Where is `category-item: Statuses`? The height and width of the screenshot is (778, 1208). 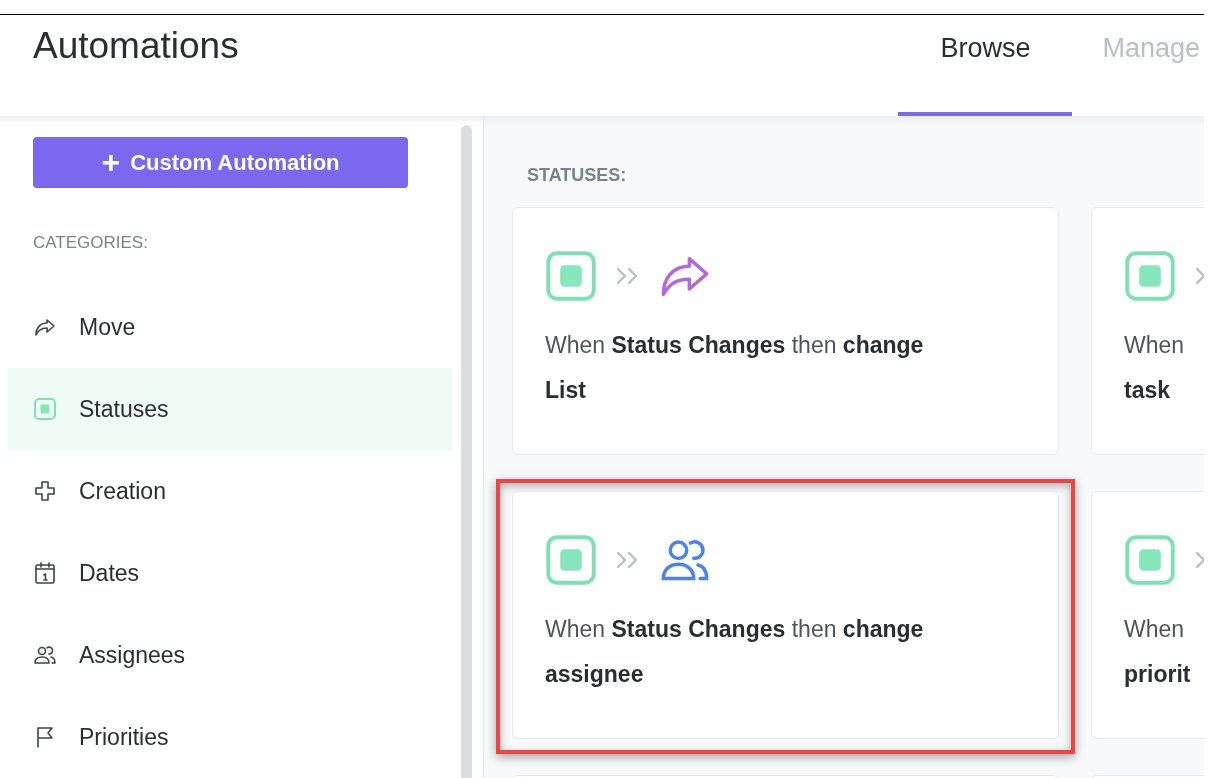 category-item: Statuses is located at coordinates (230, 409).